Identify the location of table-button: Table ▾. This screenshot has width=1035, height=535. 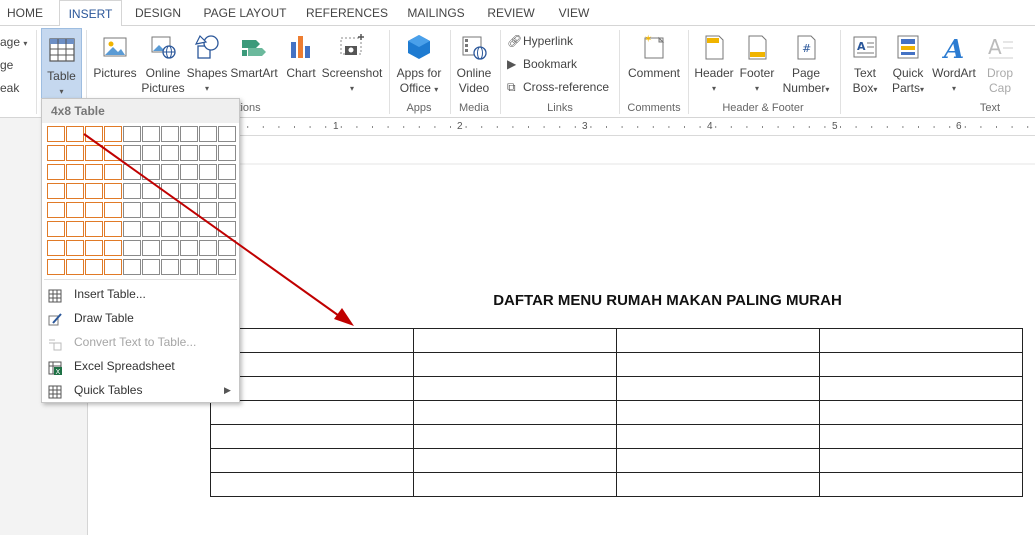
(61, 64).